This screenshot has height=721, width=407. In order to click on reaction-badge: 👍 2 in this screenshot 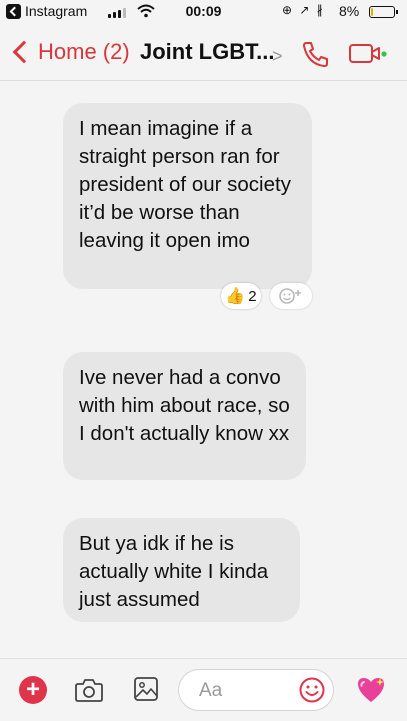, I will do `click(241, 296)`.